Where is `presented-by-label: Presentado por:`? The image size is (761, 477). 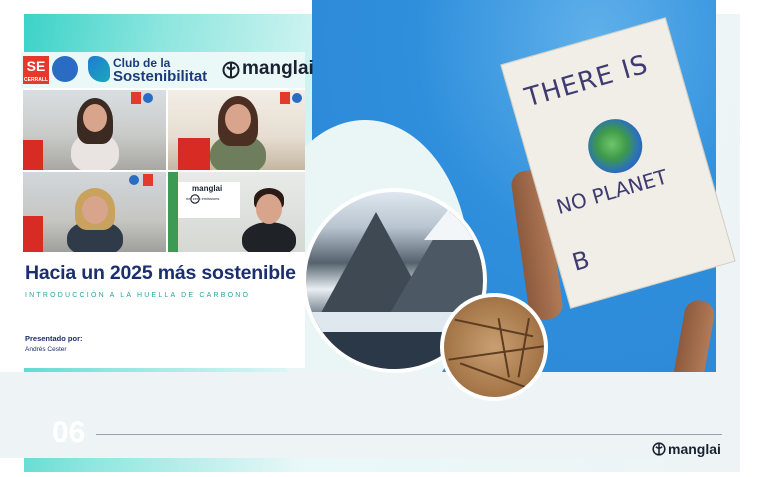
presented-by-label: Presentado por: is located at coordinates (54, 338).